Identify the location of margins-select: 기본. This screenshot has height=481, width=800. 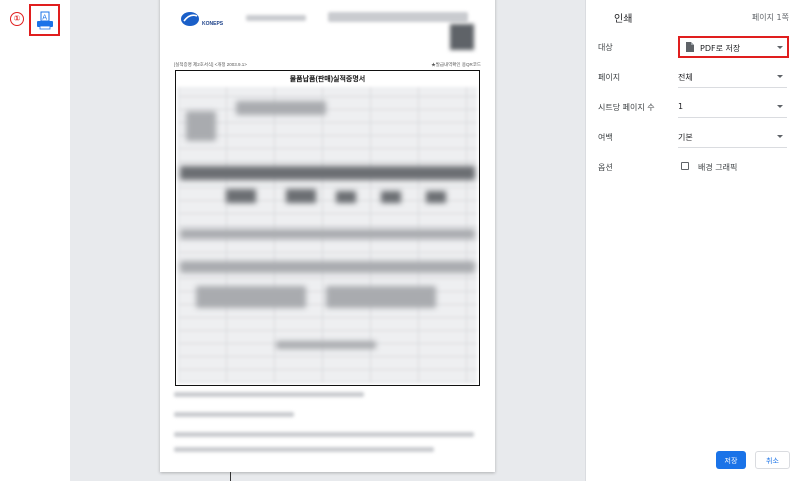
(732, 137).